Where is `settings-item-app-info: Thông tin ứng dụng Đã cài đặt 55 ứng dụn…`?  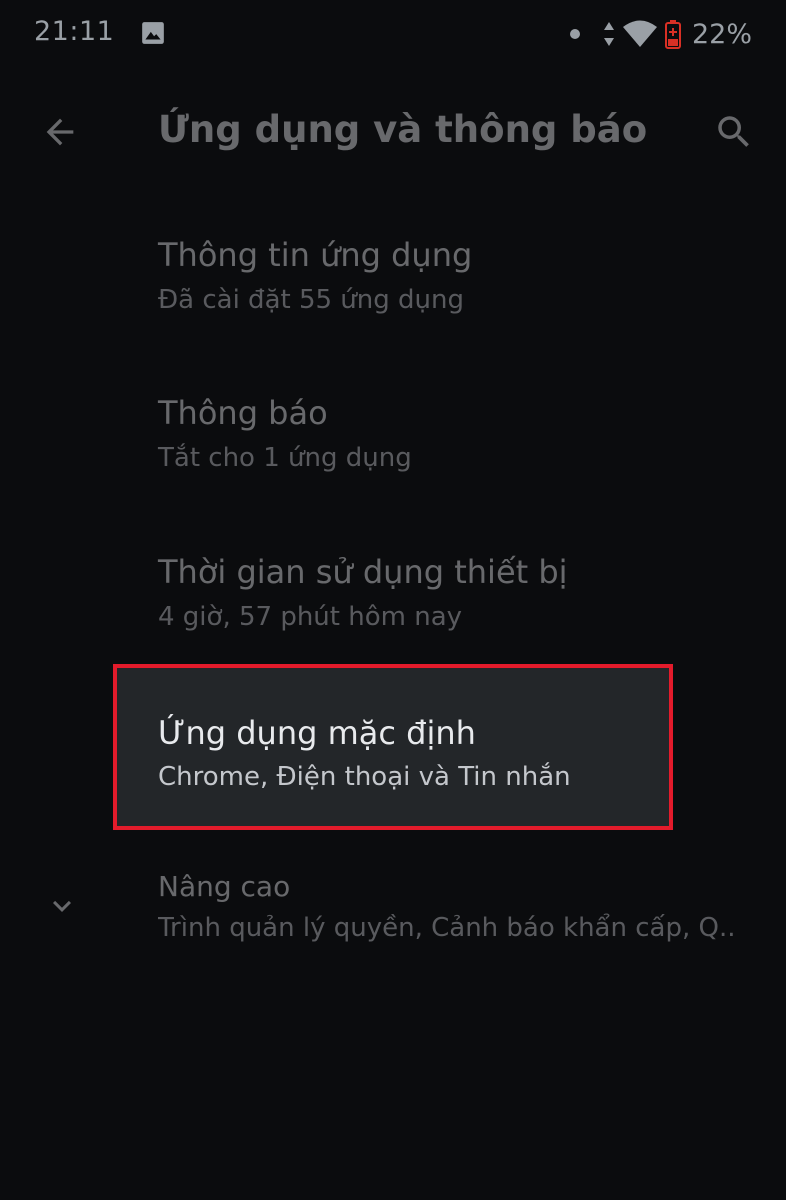
settings-item-app-info: Thông tin ứng dụng Đã cài đặt 55 ứng dụn… is located at coordinates (393, 275).